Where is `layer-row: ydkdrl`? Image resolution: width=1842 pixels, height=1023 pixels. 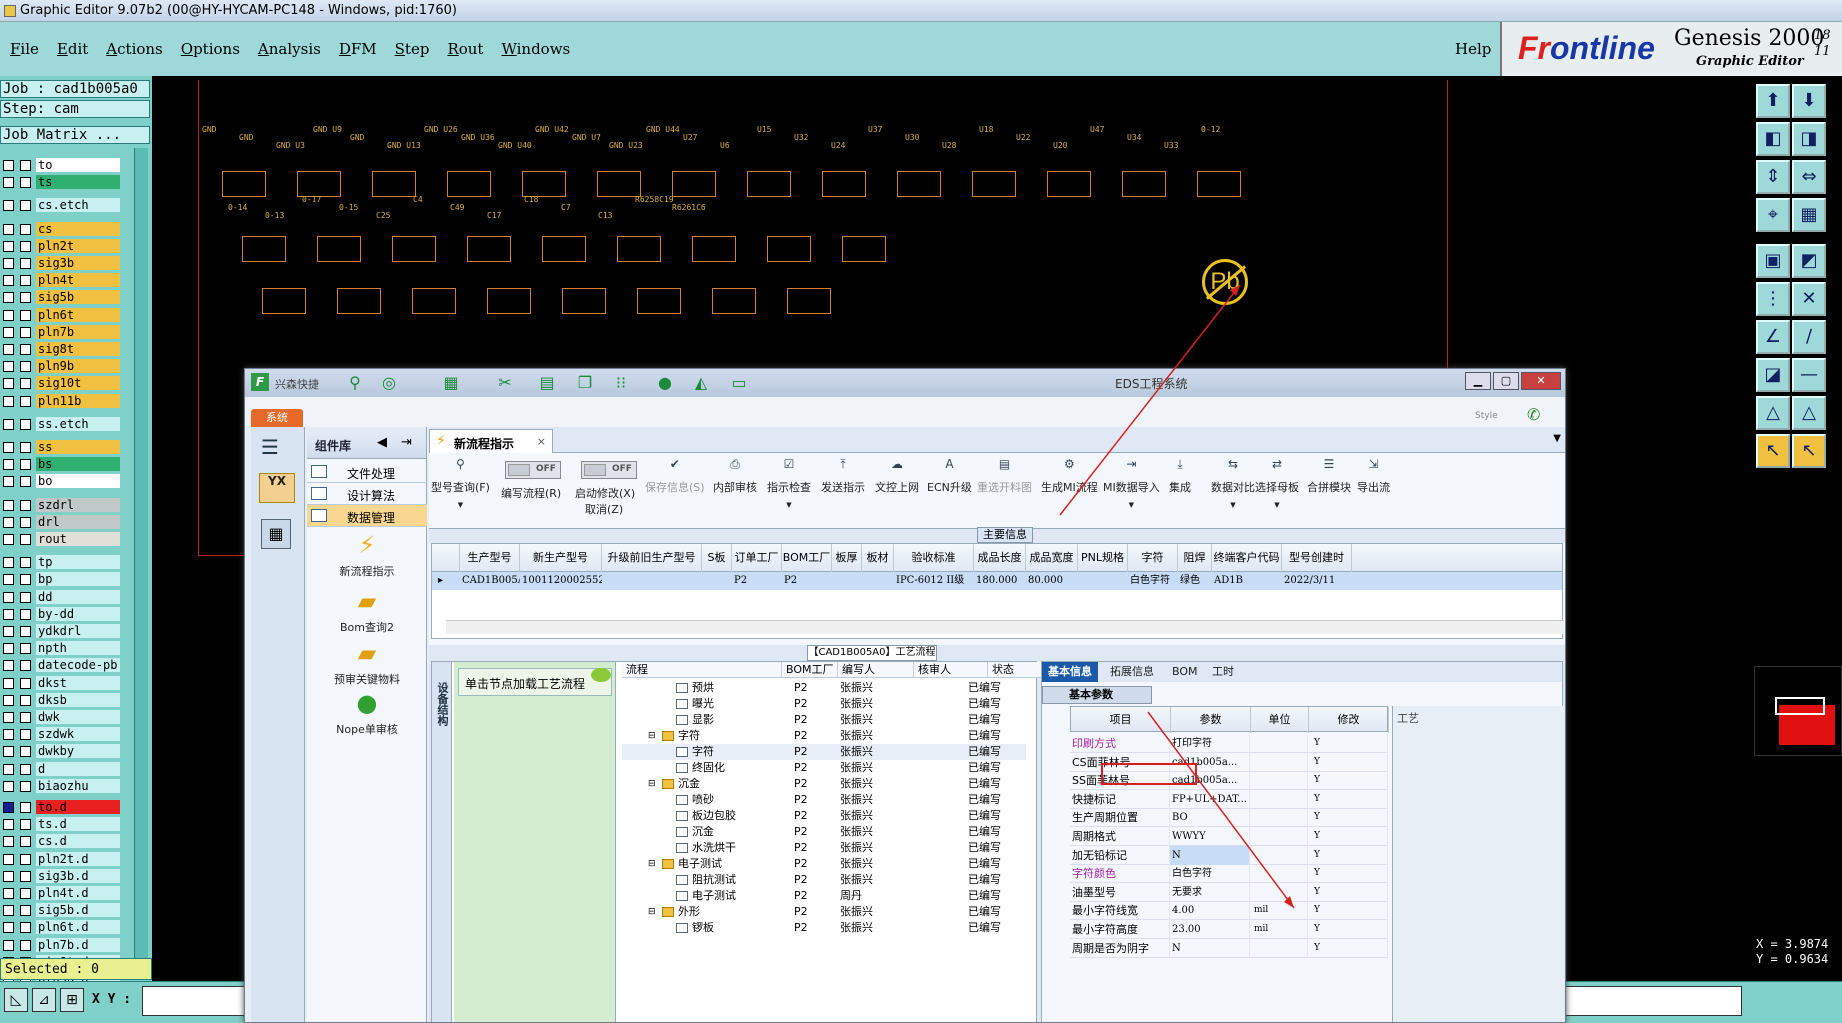 layer-row: ydkdrl is located at coordinates (61, 631).